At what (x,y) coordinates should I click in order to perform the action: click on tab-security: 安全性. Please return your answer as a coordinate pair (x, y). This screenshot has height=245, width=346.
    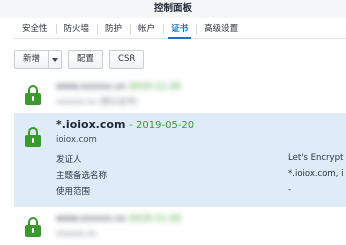
    Looking at the image, I should click on (35, 28).